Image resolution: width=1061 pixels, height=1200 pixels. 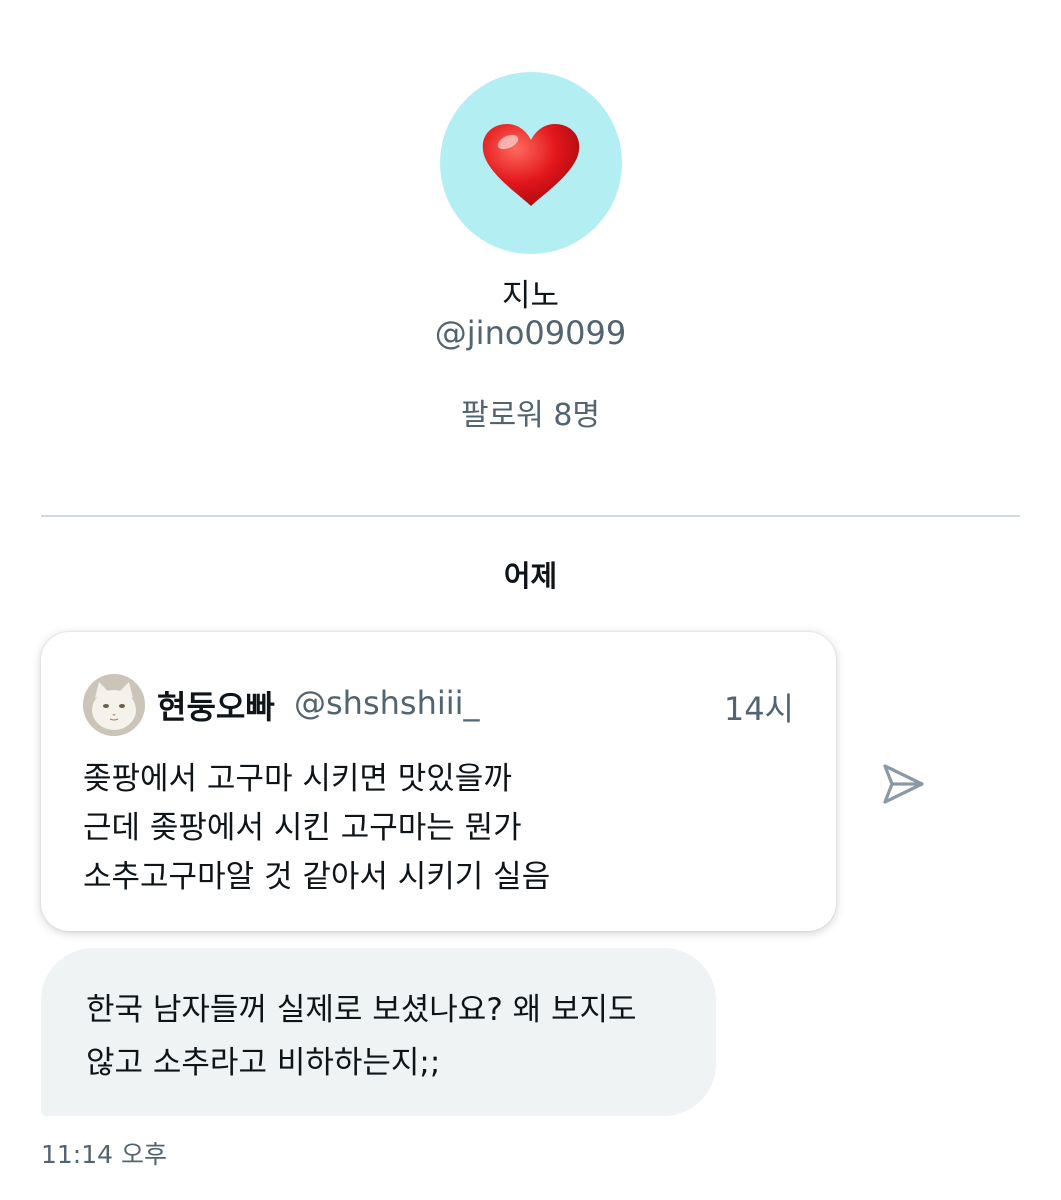 I want to click on quote-text-line: 좆팡에서 고구마 시키면 맛있을까, so click(x=297, y=779).